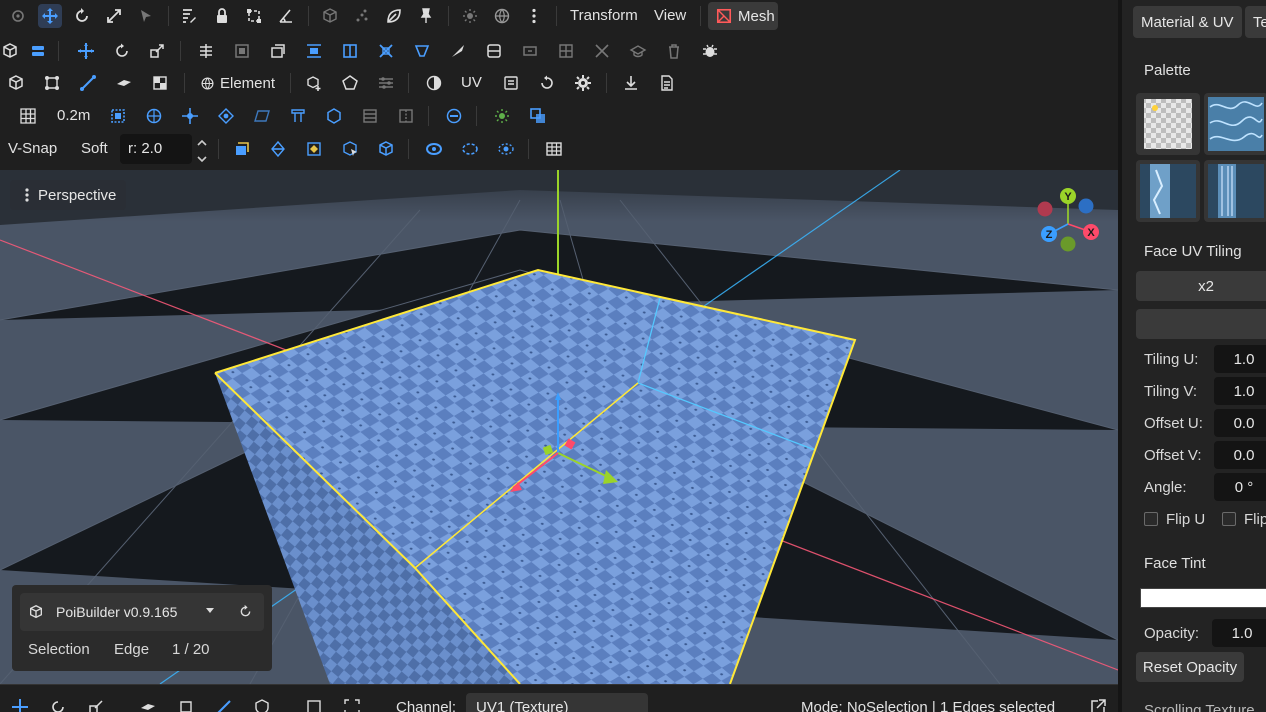  What do you see at coordinates (386, 149) in the screenshot?
I see `soft-box-icon` at bounding box center [386, 149].